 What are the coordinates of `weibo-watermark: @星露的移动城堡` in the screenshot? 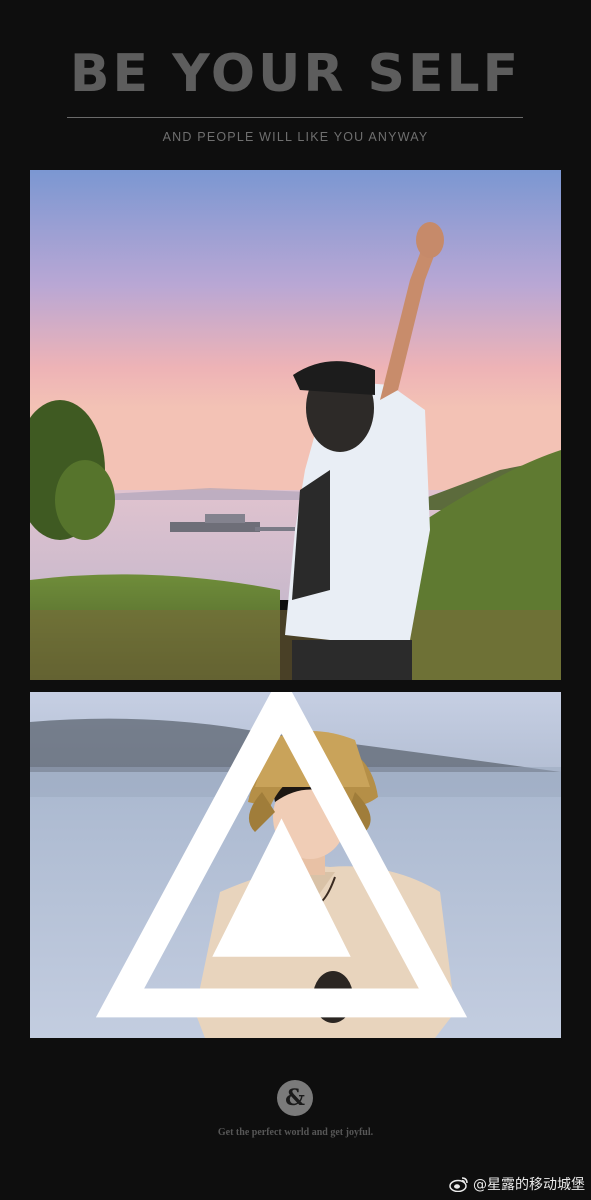 It's located at (517, 1184).